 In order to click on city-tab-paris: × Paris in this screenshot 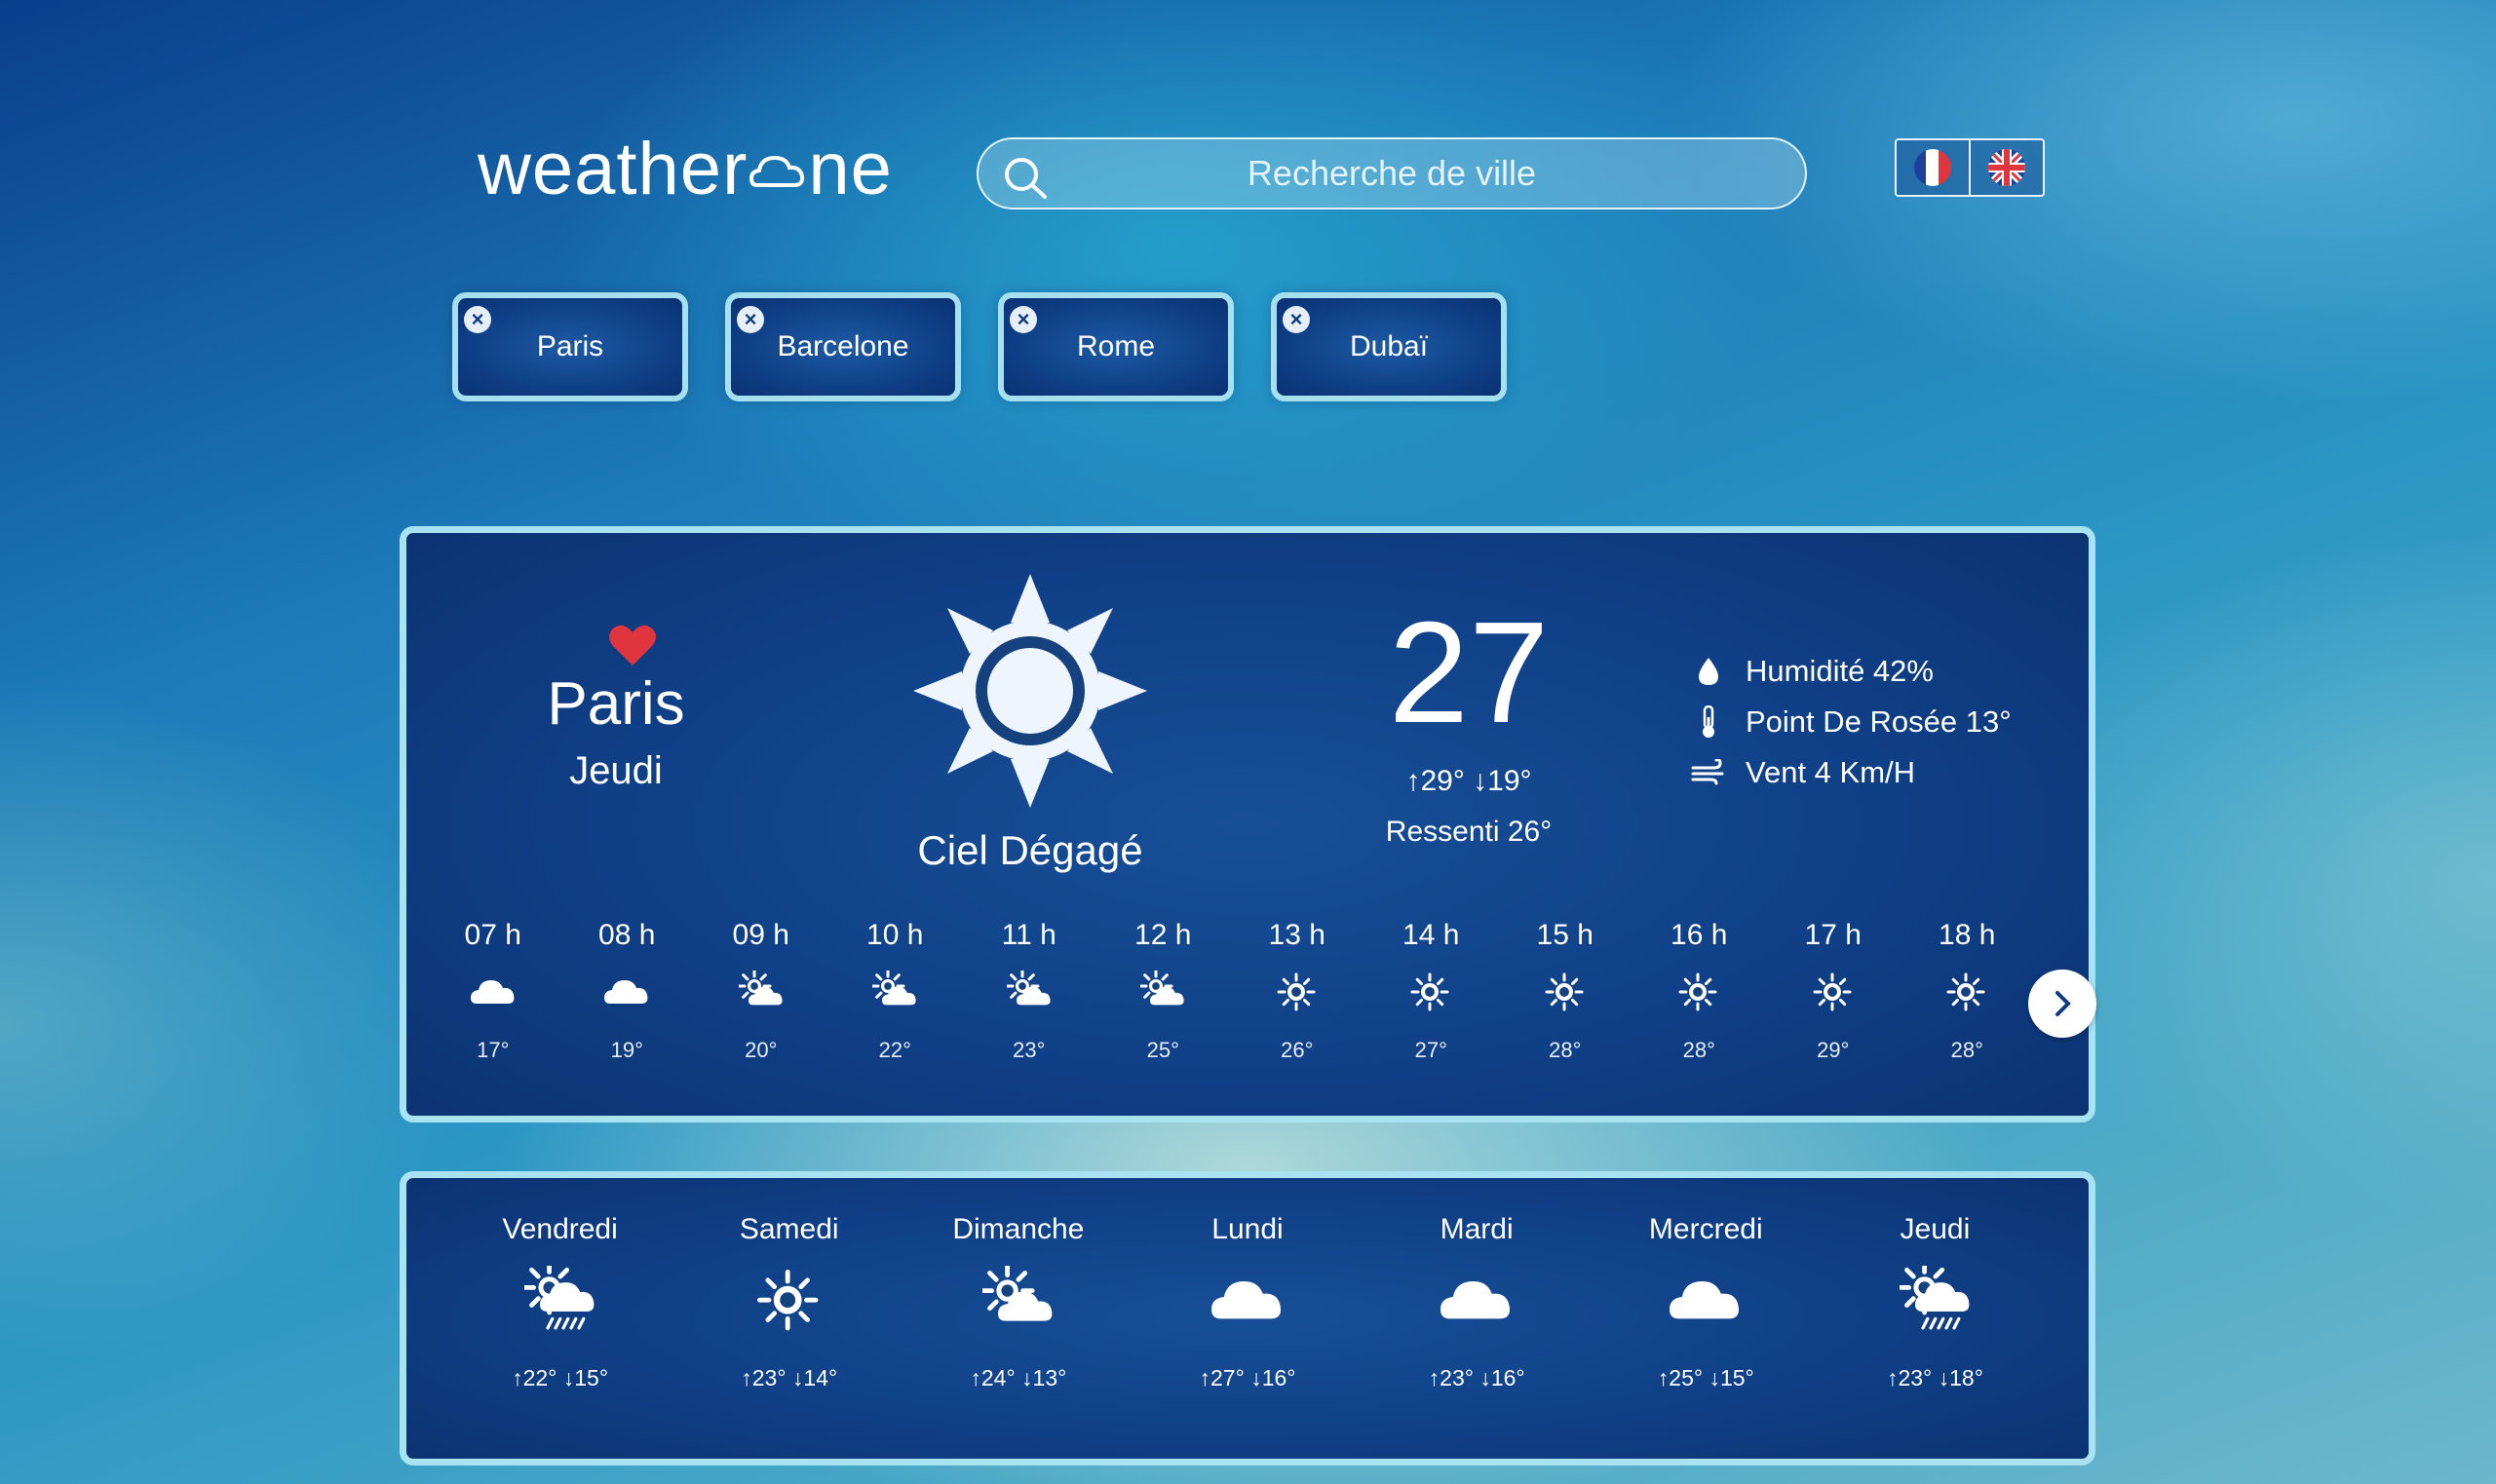, I will do `click(570, 346)`.